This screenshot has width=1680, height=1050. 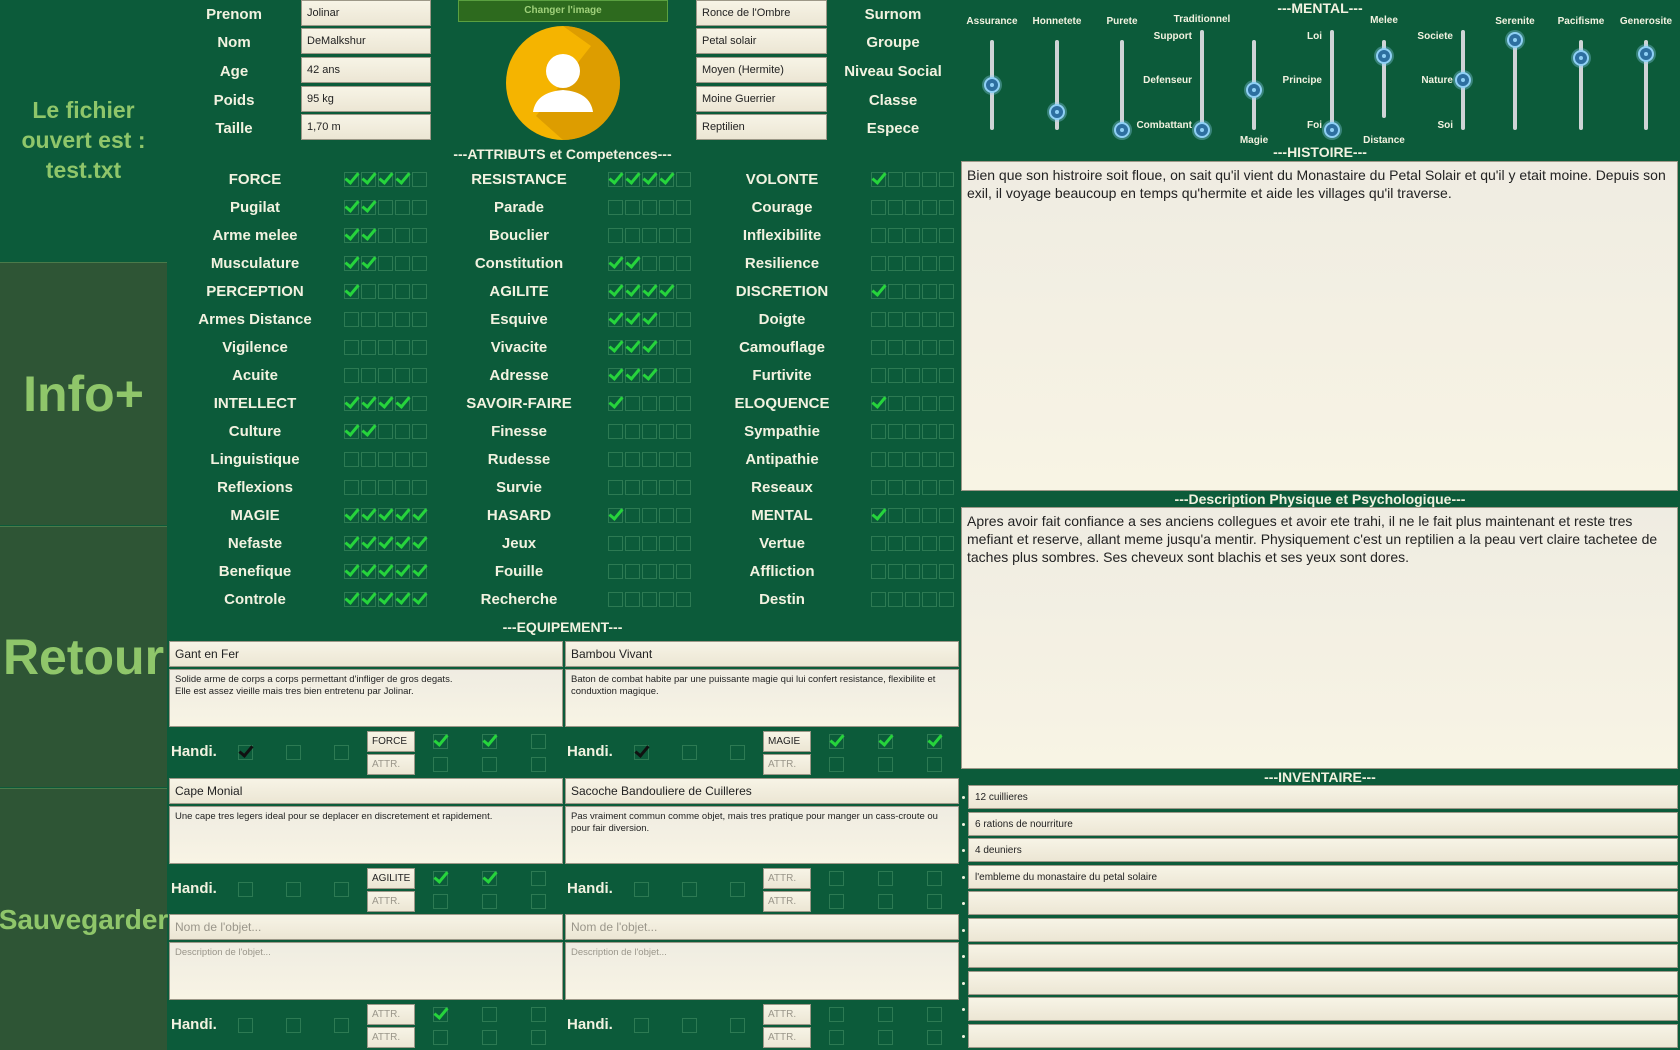 I want to click on field-age: 42 ans, so click(x=366, y=70).